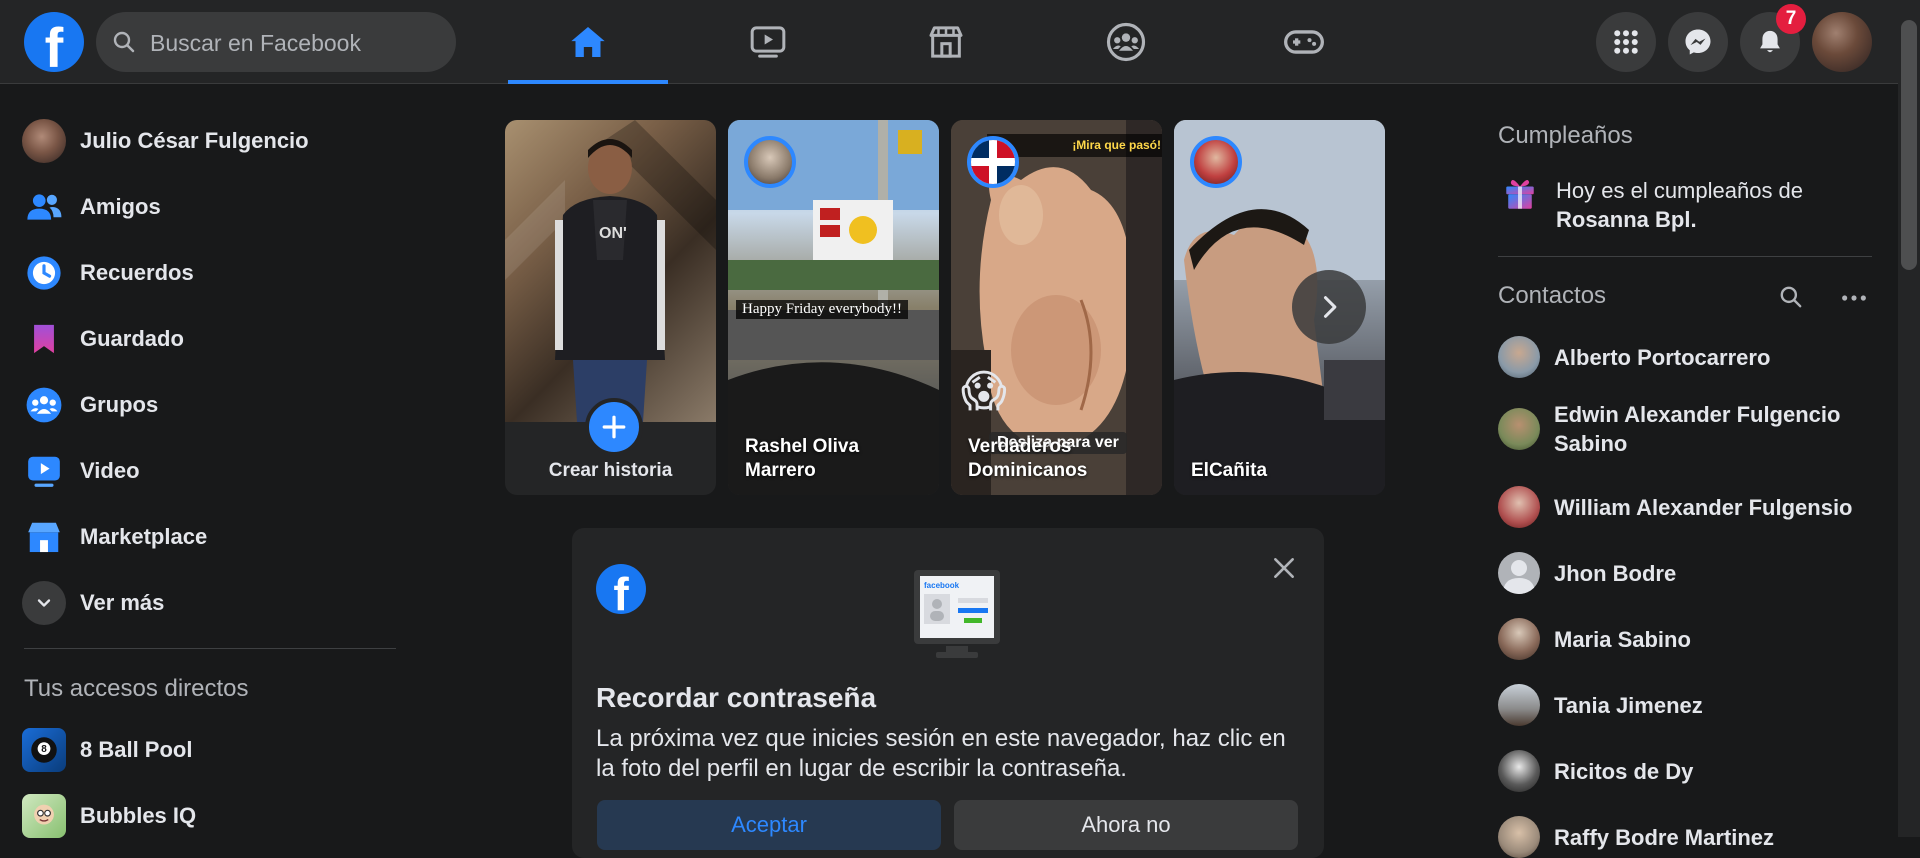 The image size is (1920, 858). Describe the element at coordinates (1628, 705) in the screenshot. I see `contact-name: Tania Jimenez` at that location.